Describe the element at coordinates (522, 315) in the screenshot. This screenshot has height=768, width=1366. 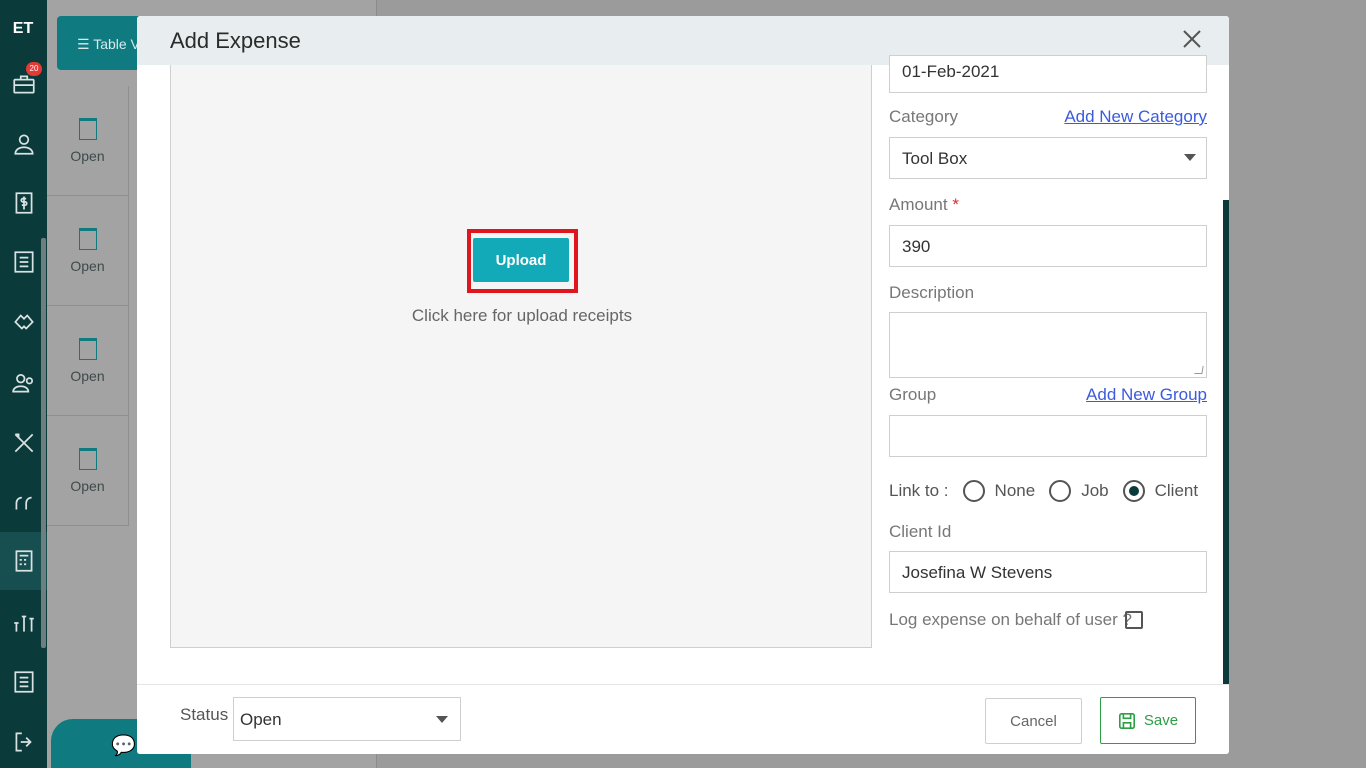
I see `upload-hint: Click here for upload receipts` at that location.